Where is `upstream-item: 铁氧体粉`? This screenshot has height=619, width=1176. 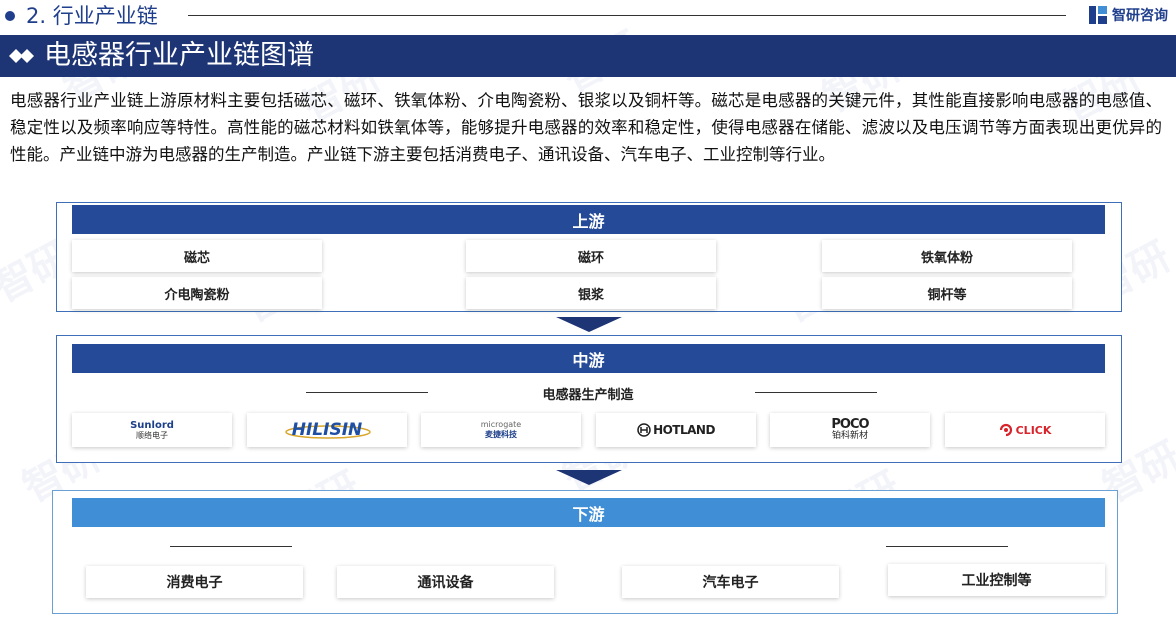
upstream-item: 铁氧体粉 is located at coordinates (947, 256).